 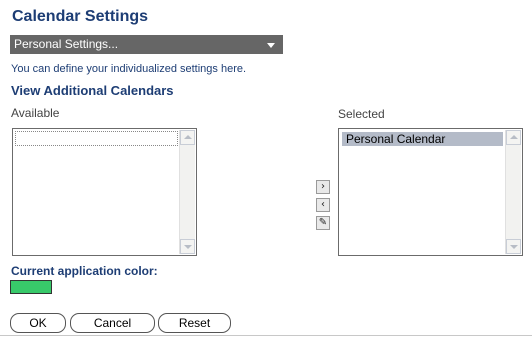 I want to click on selected-calendars-list: Personal Calendar, so click(x=430, y=192).